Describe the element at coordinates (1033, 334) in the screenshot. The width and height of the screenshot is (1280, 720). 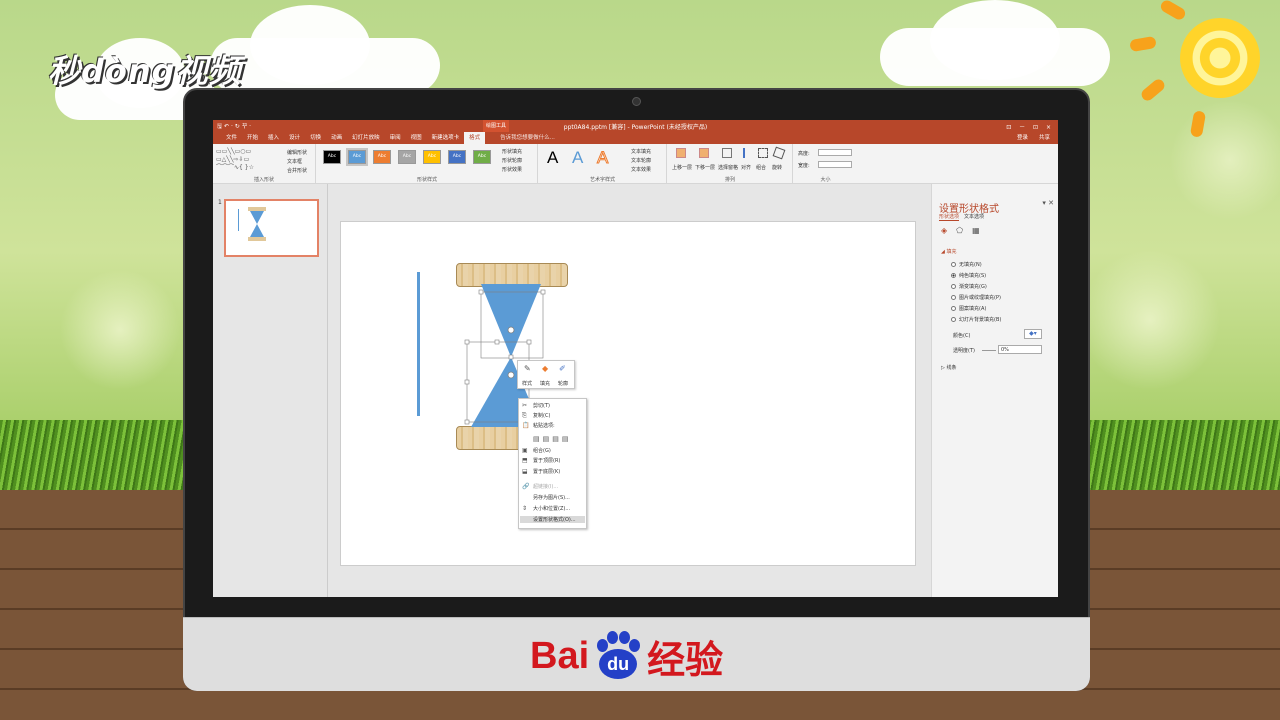
I see `color-picker-button: ◆▾` at that location.